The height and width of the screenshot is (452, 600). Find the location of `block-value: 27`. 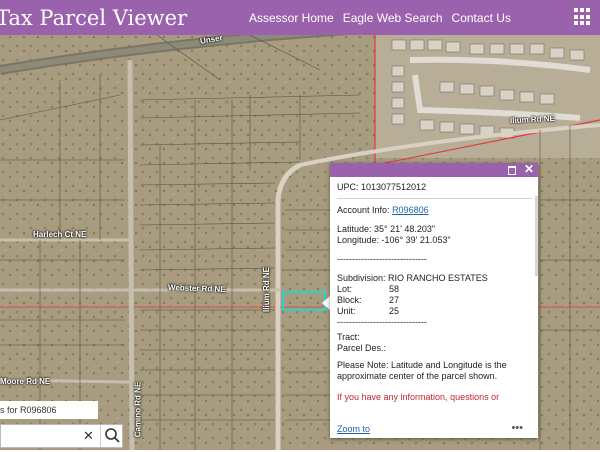

block-value: 27 is located at coordinates (394, 300).